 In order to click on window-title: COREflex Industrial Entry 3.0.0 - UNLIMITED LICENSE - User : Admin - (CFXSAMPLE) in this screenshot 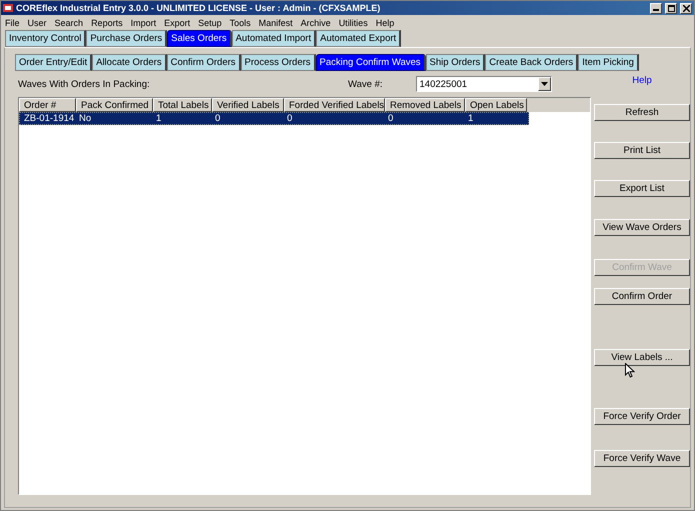, I will do `click(199, 8)`.